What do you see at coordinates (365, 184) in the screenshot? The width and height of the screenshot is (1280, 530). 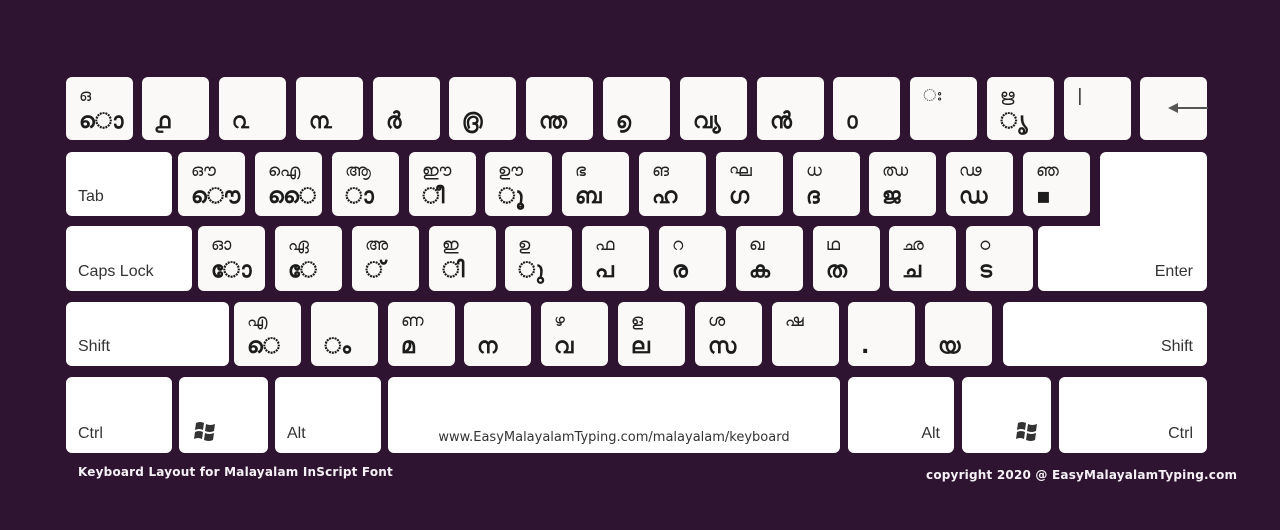 I see `char-key: ആാ` at bounding box center [365, 184].